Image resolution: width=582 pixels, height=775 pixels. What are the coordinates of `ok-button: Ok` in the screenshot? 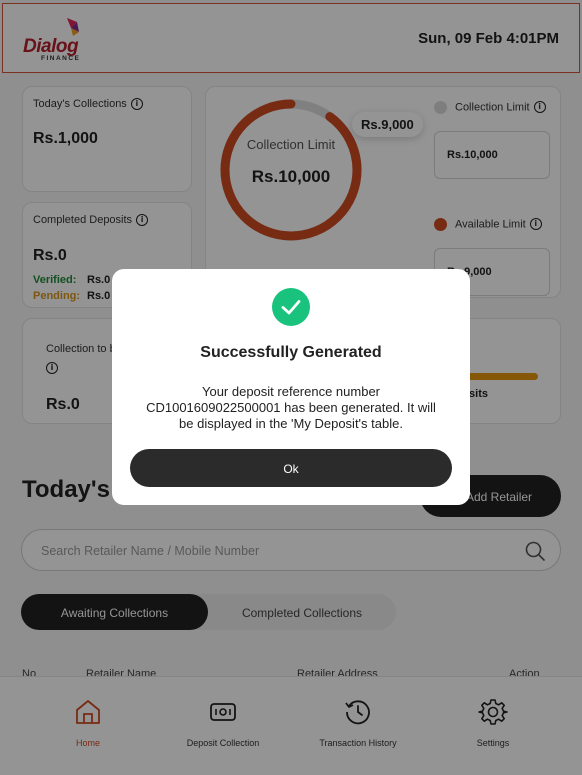 It's located at (291, 468).